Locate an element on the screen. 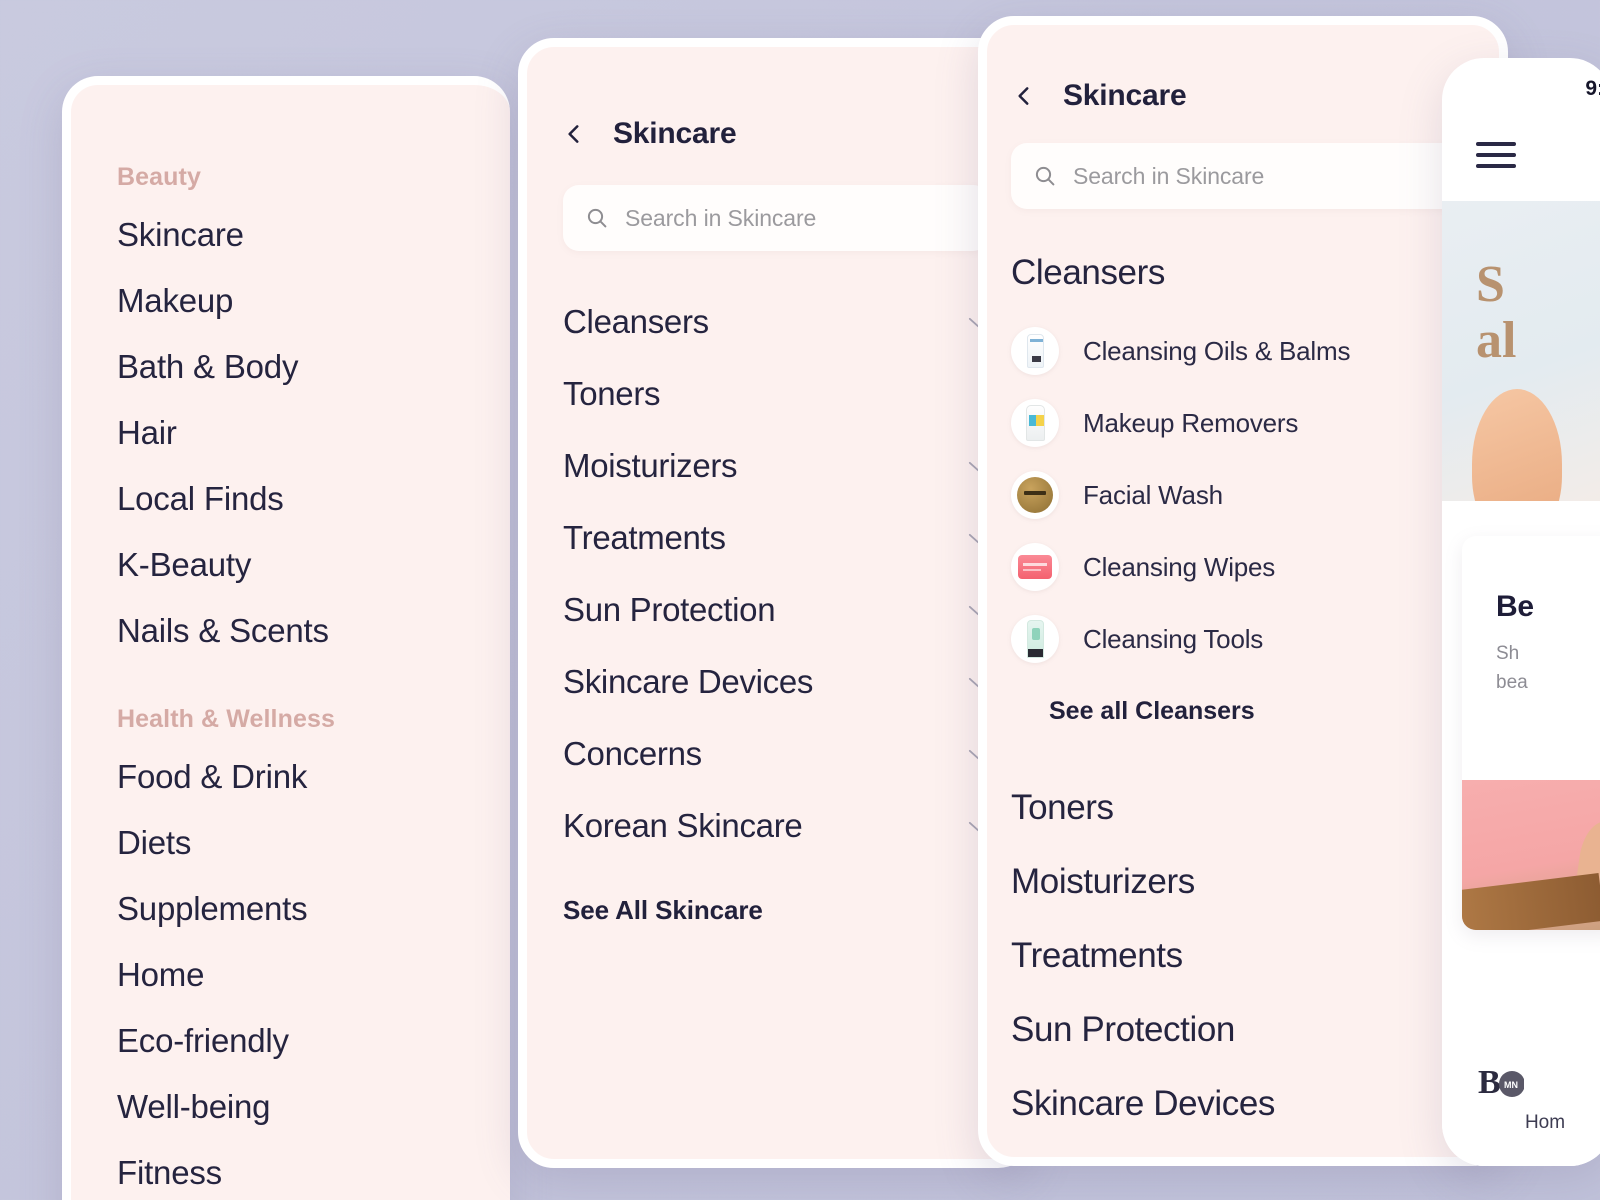  promo-card-title: Be is located at coordinates (1515, 606).